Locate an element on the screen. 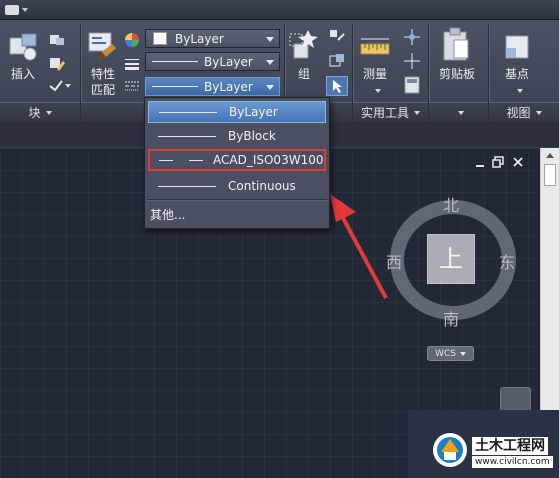 The height and width of the screenshot is (478, 559). group-edit-icon is located at coordinates (337, 61).